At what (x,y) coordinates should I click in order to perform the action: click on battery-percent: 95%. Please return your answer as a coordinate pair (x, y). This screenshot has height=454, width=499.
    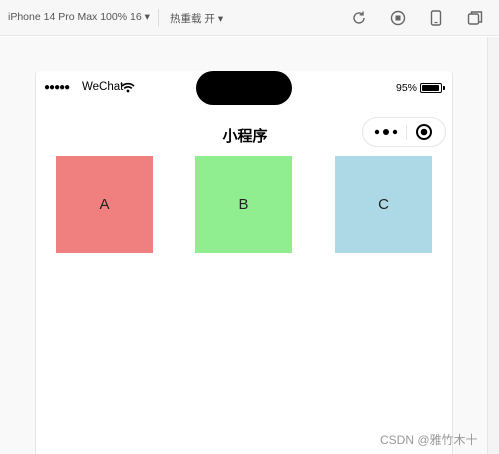
    Looking at the image, I should click on (407, 88).